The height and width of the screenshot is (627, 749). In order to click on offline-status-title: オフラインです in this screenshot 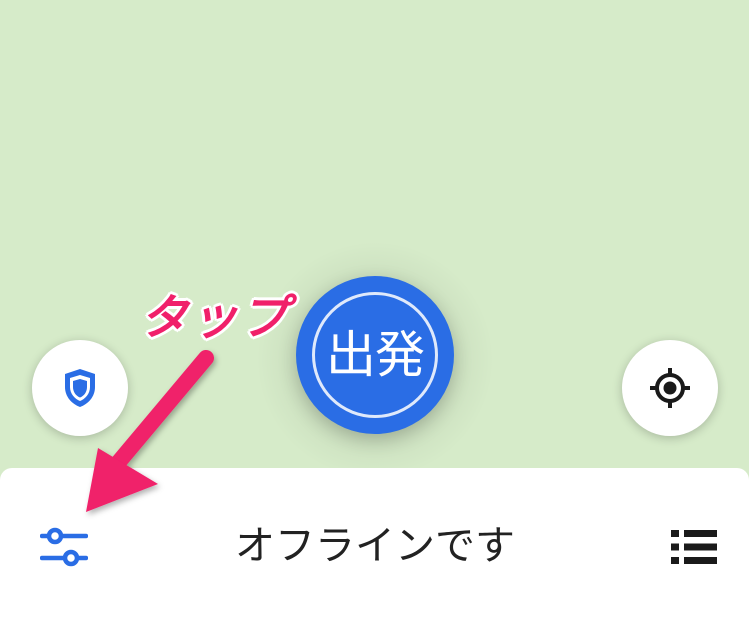, I will do `click(375, 546)`.